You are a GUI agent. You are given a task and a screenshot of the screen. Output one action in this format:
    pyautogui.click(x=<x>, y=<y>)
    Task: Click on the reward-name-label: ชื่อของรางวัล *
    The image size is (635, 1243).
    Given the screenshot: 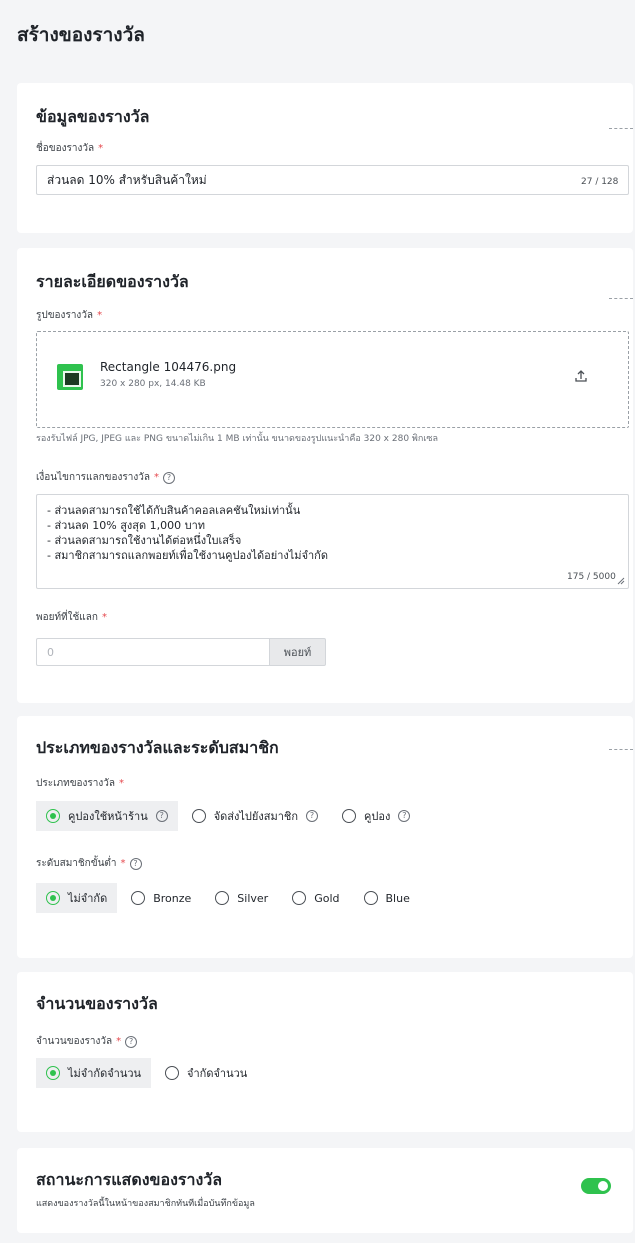 What is the action you would take?
    pyautogui.click(x=69, y=148)
    